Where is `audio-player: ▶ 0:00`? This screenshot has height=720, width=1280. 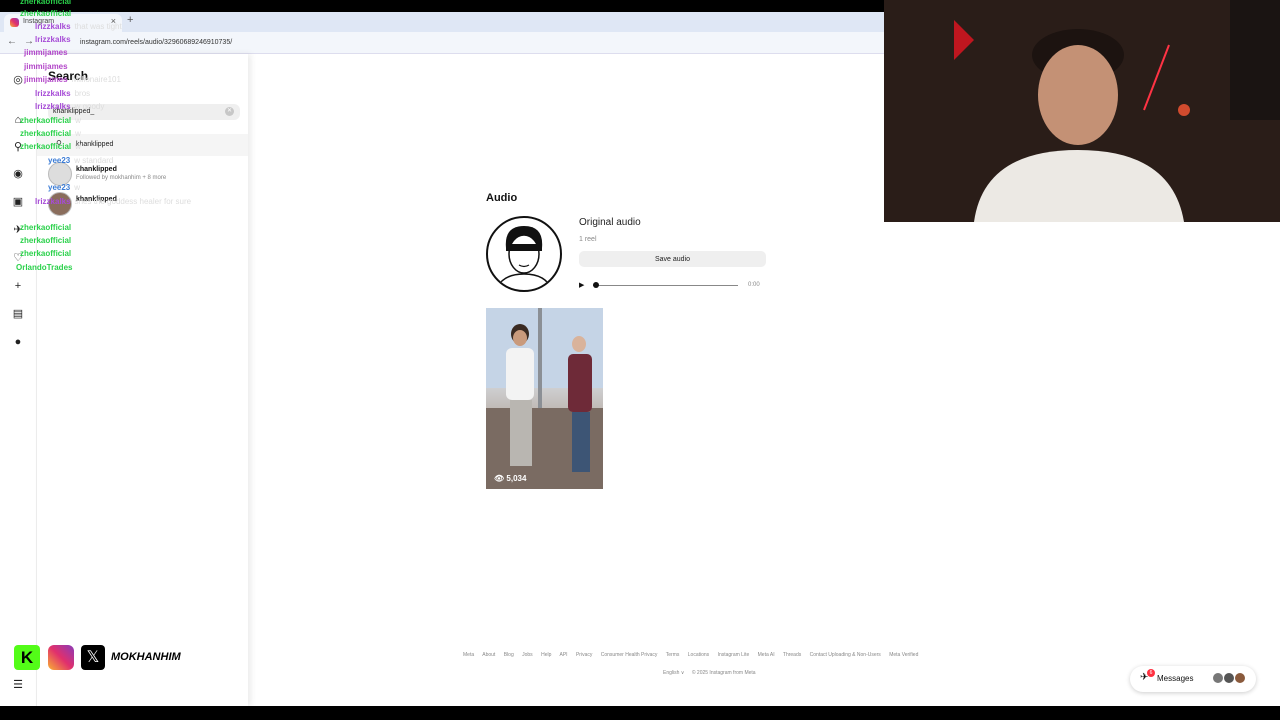 audio-player: ▶ 0:00 is located at coordinates (671, 286).